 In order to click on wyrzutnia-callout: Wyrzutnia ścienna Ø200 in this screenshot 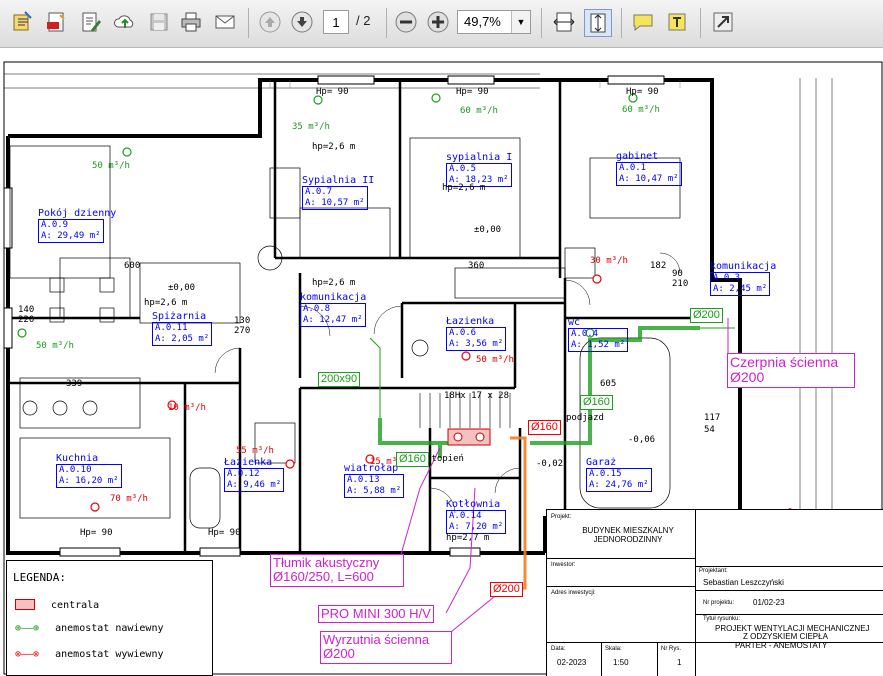, I will do `click(386, 647)`.